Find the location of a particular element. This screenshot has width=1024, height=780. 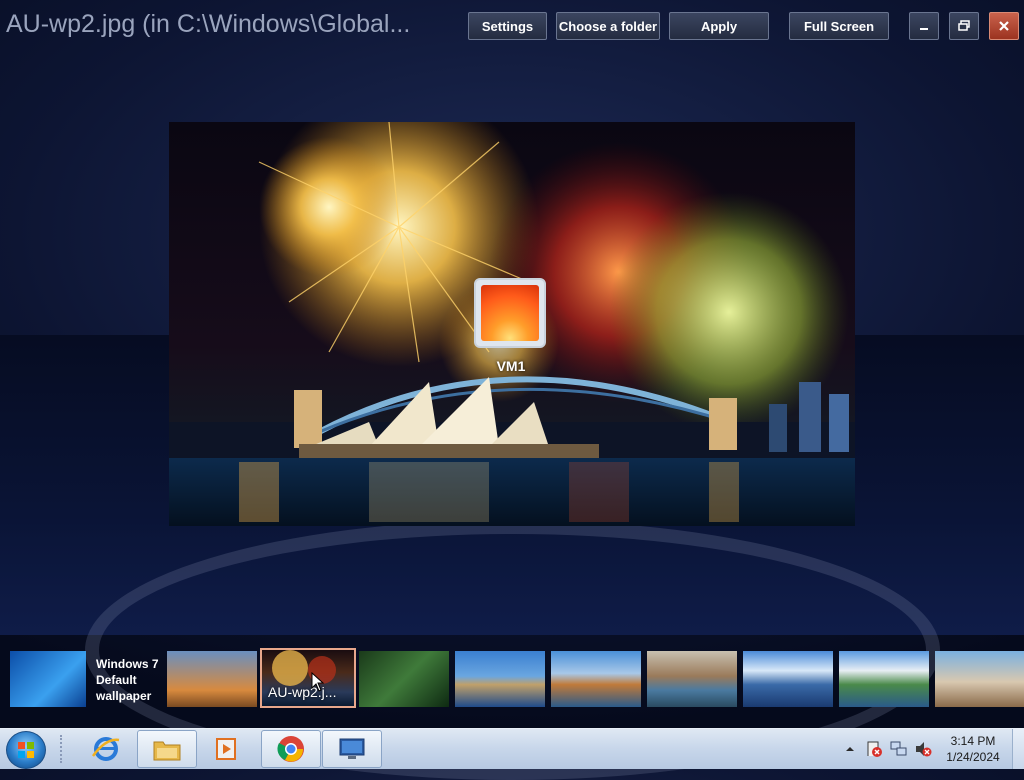

close-icon is located at coordinates (1004, 26).